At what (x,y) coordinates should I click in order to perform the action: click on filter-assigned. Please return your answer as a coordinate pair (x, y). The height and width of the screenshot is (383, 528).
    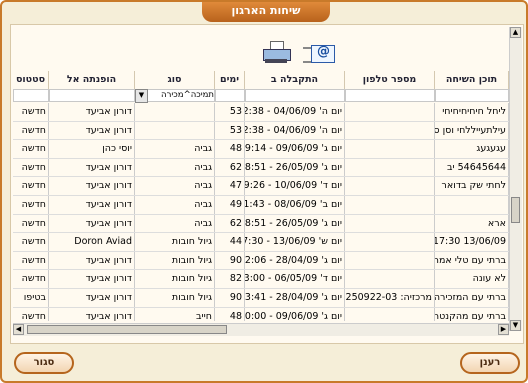
    Looking at the image, I should click on (92, 95).